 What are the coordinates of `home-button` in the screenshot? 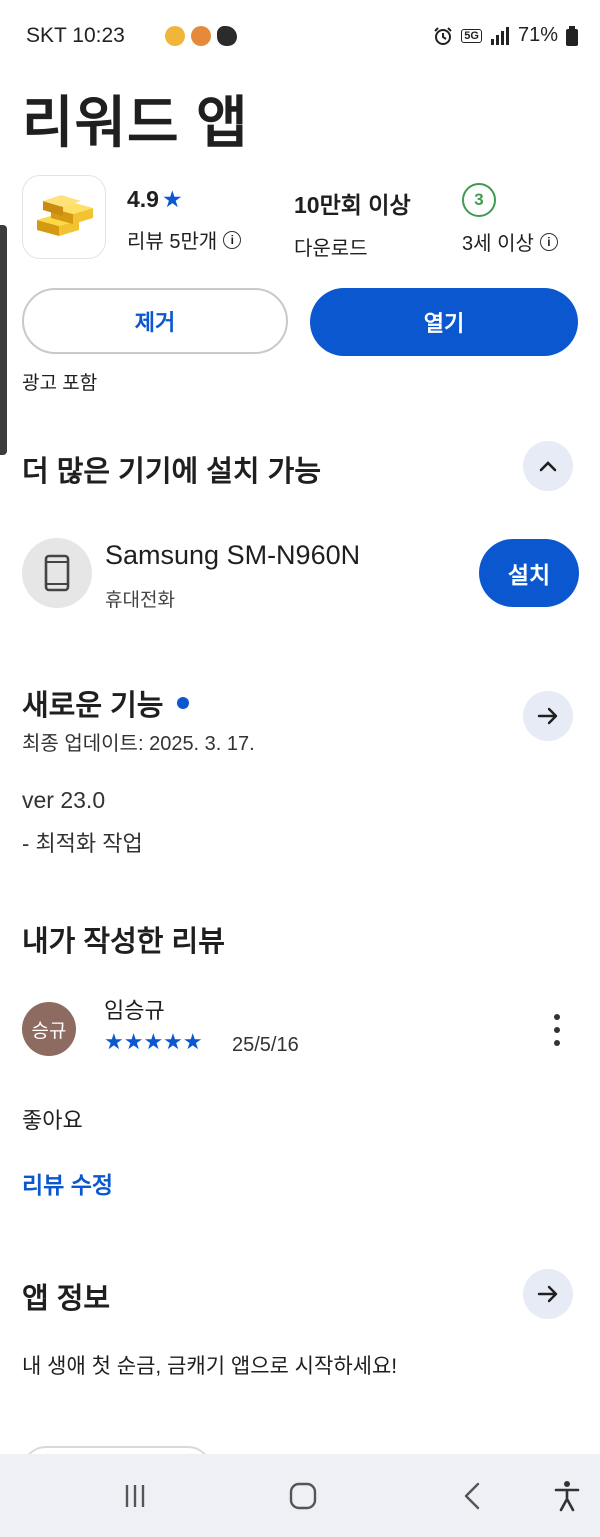 It's located at (303, 1496).